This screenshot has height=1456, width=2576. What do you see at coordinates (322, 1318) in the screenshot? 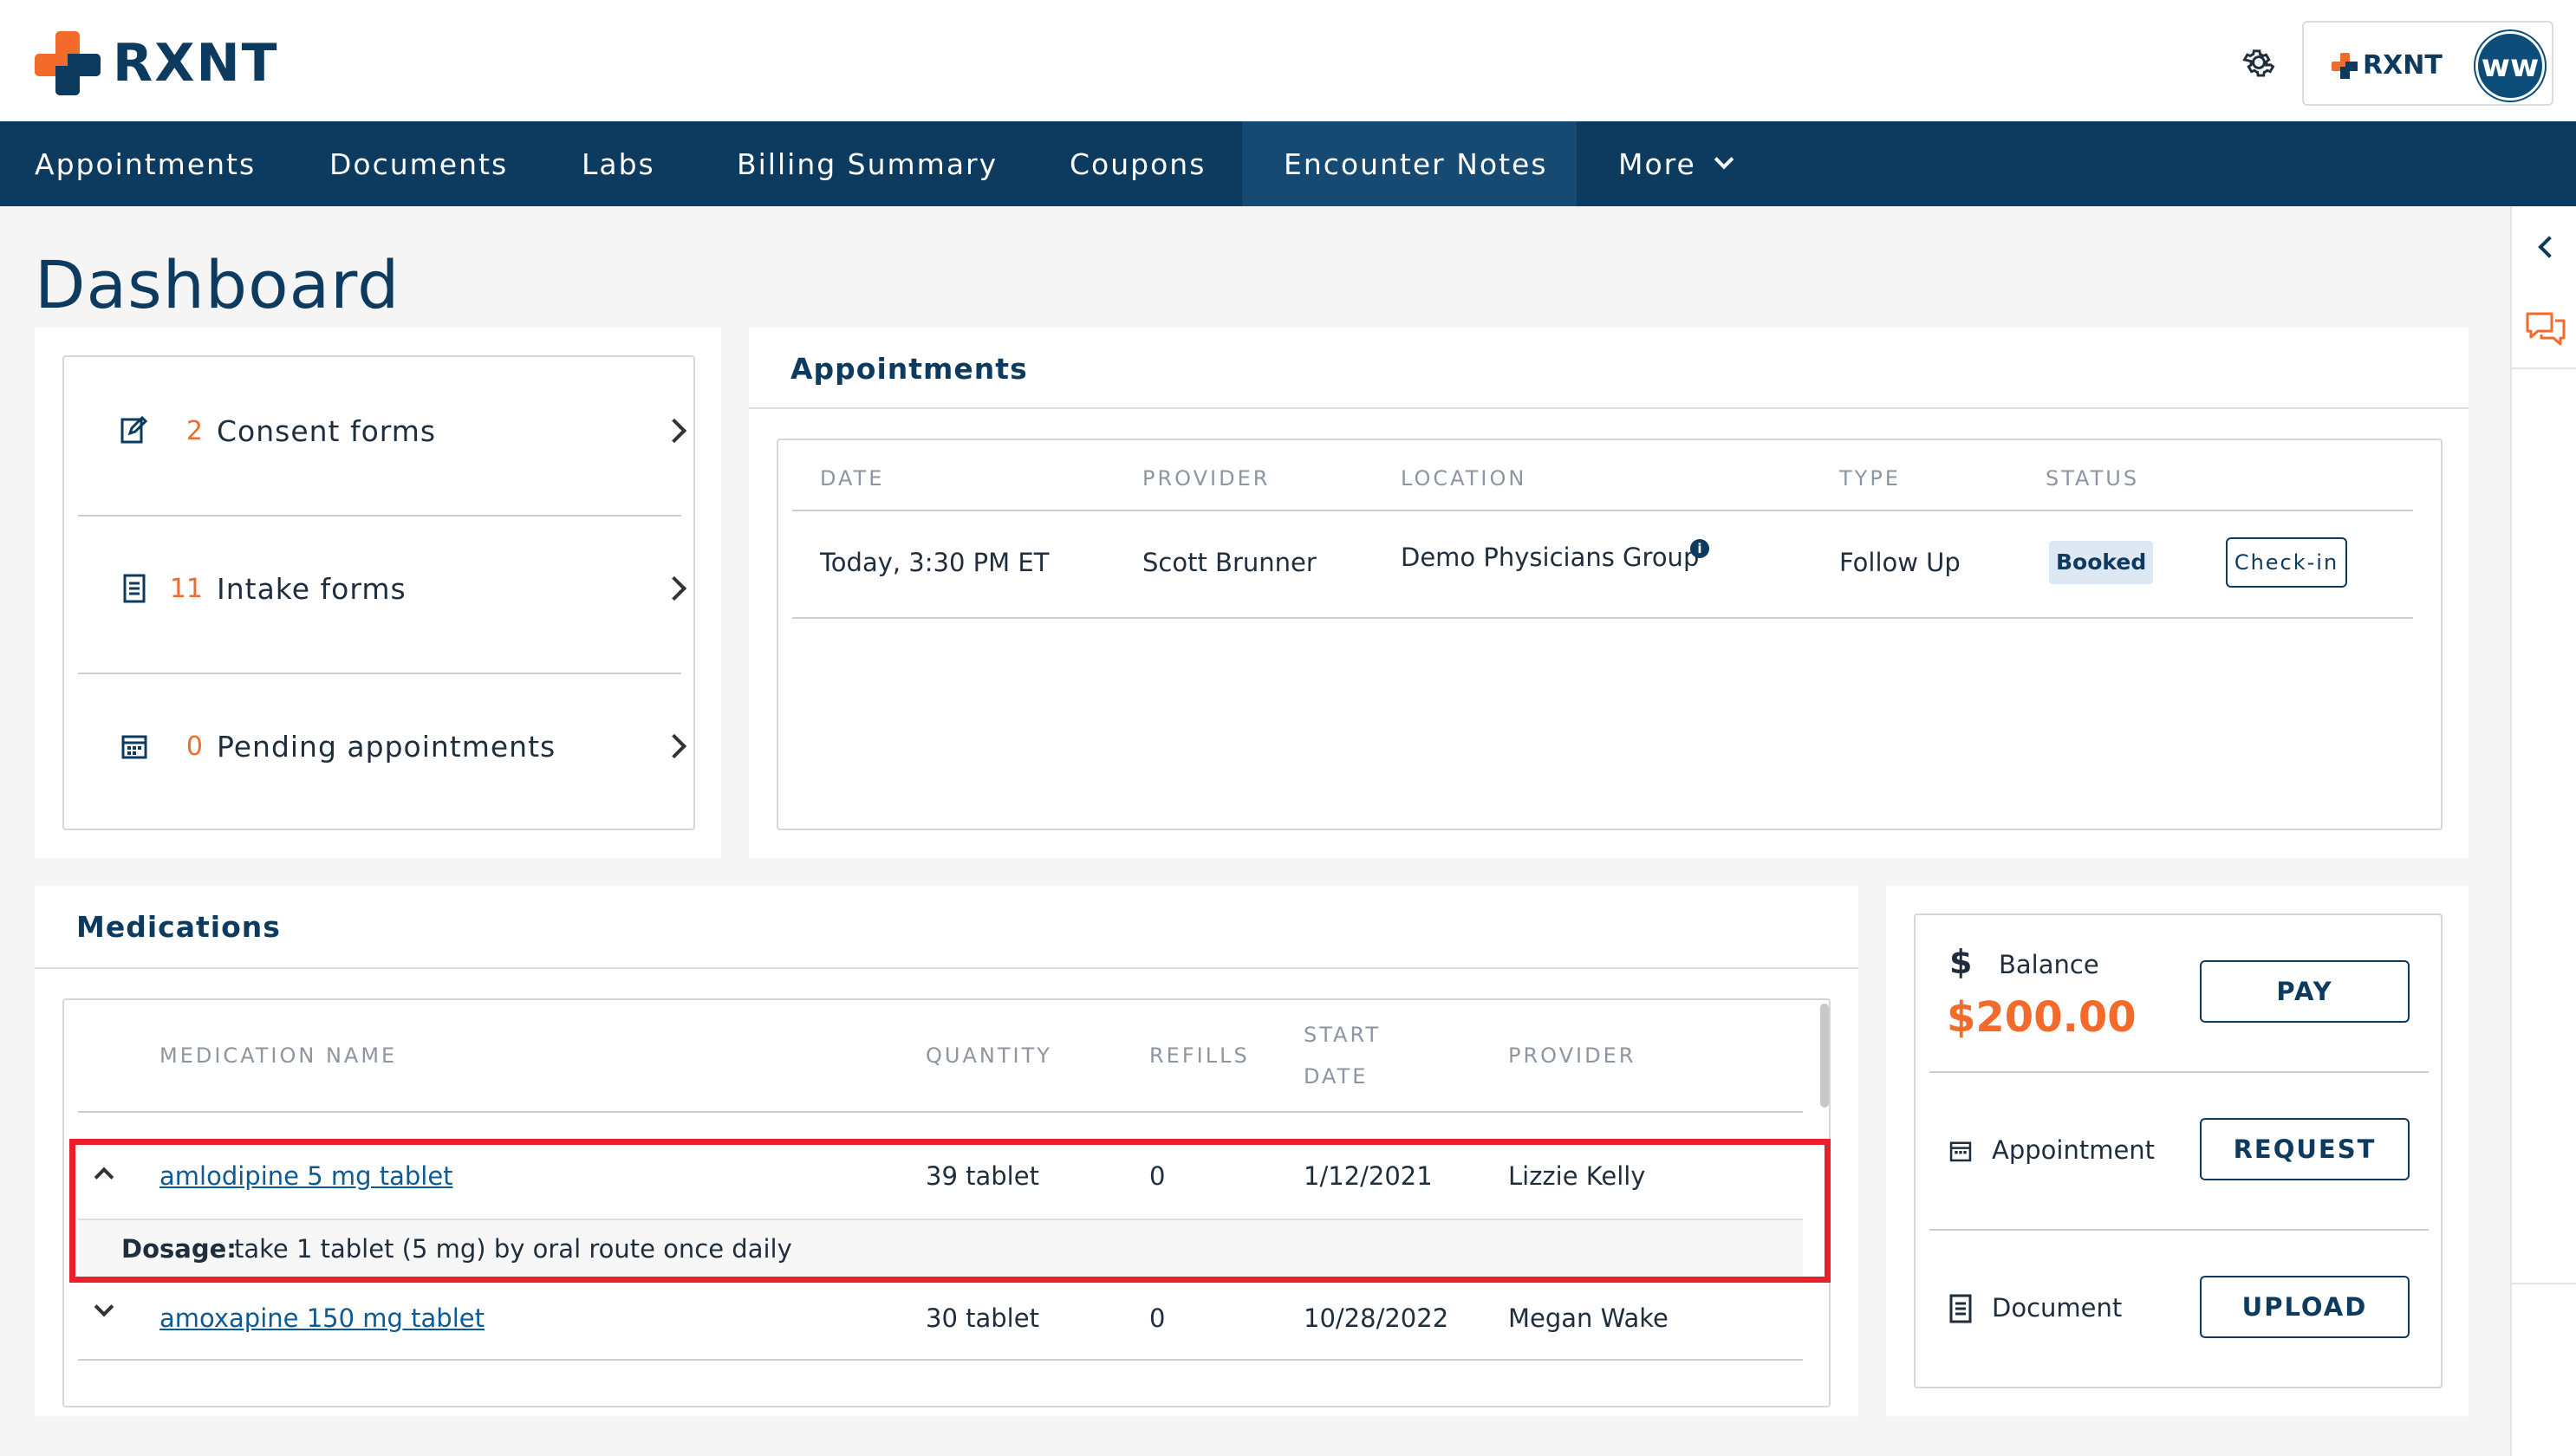
I see `medication-link: amoxapine 150 mg tablet` at bounding box center [322, 1318].